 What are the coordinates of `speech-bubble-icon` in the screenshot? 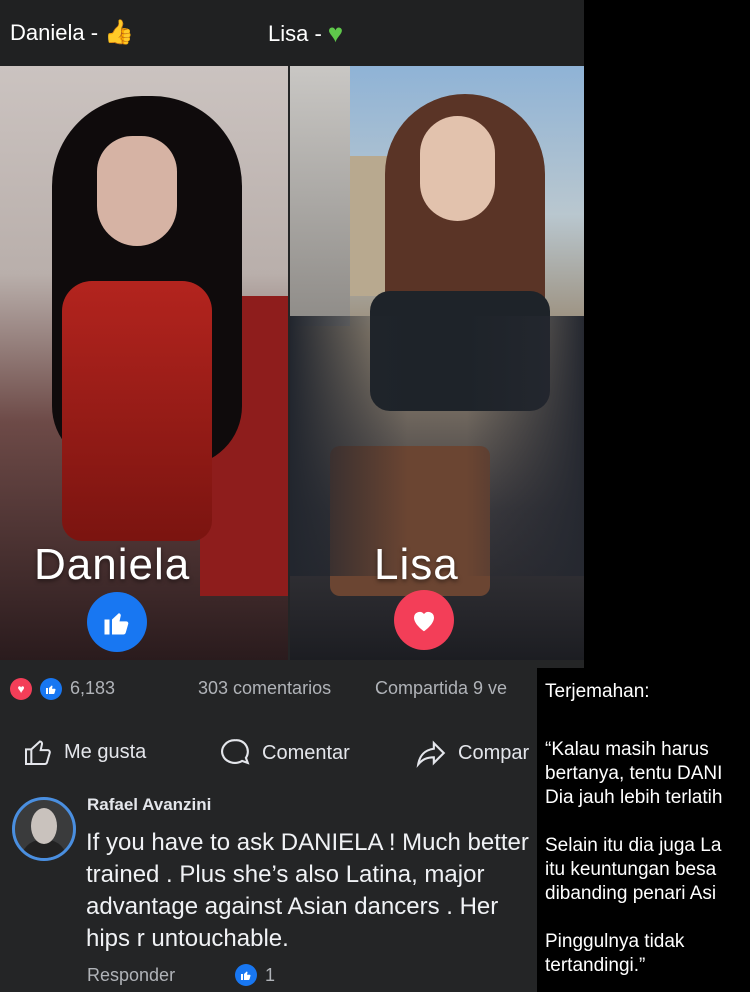 It's located at (235, 752).